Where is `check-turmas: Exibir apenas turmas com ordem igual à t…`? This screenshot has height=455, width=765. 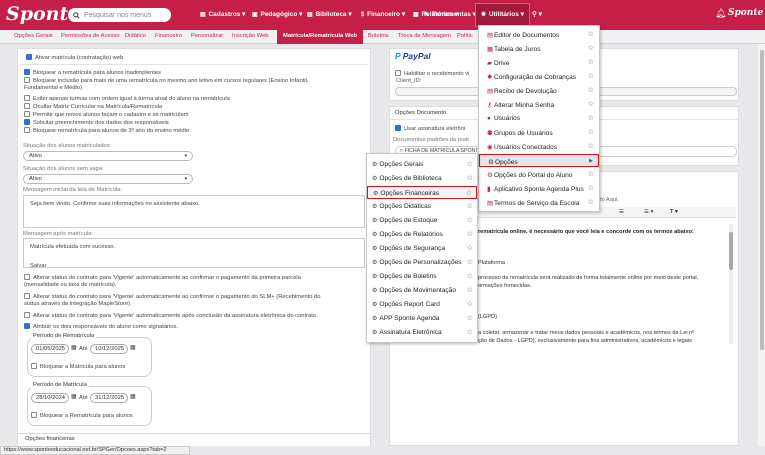 check-turmas: Exibir apenas turmas com ordem igual à t… is located at coordinates (127, 98).